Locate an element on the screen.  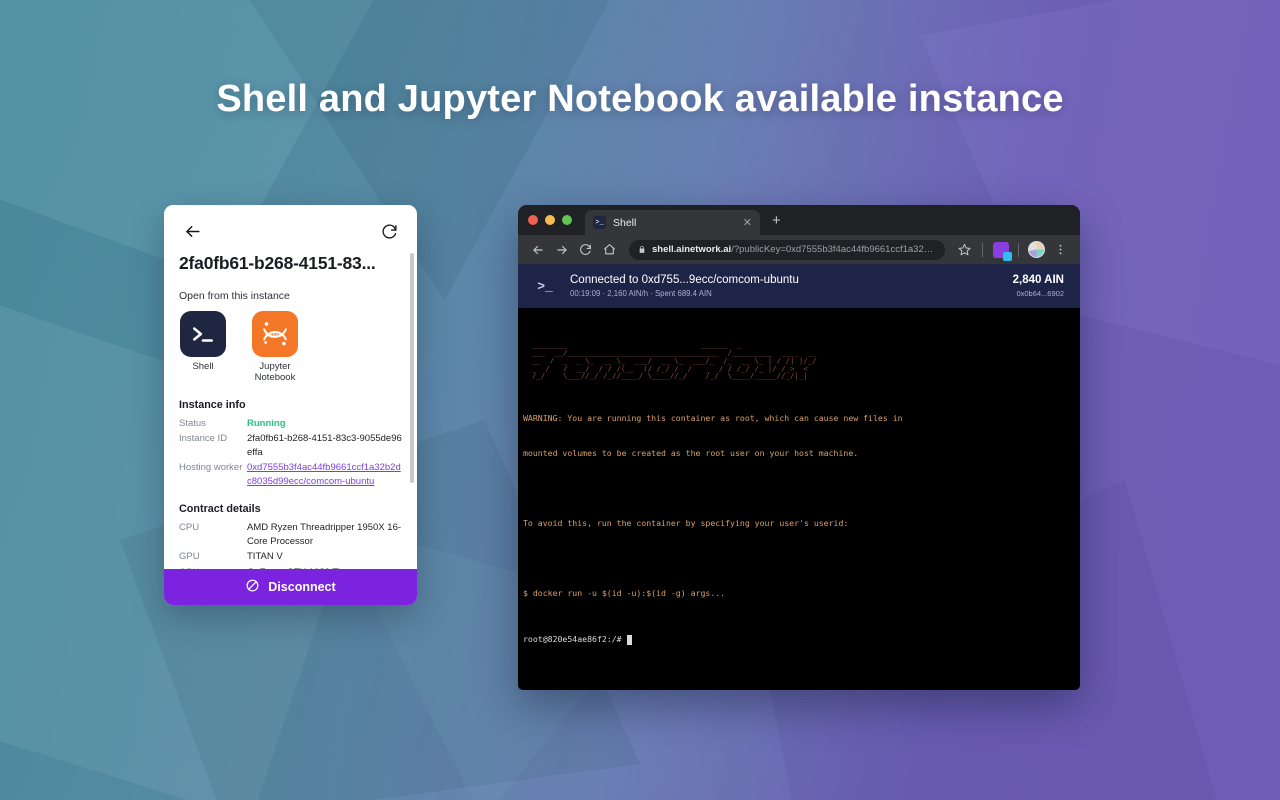
contract-row-gpu-2: GPU GeForce GTX 1080 Ti is located at coordinates (290, 567).